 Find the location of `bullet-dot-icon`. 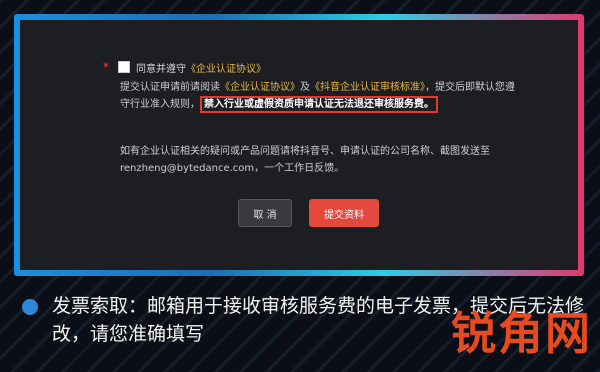

bullet-dot-icon is located at coordinates (30, 307).